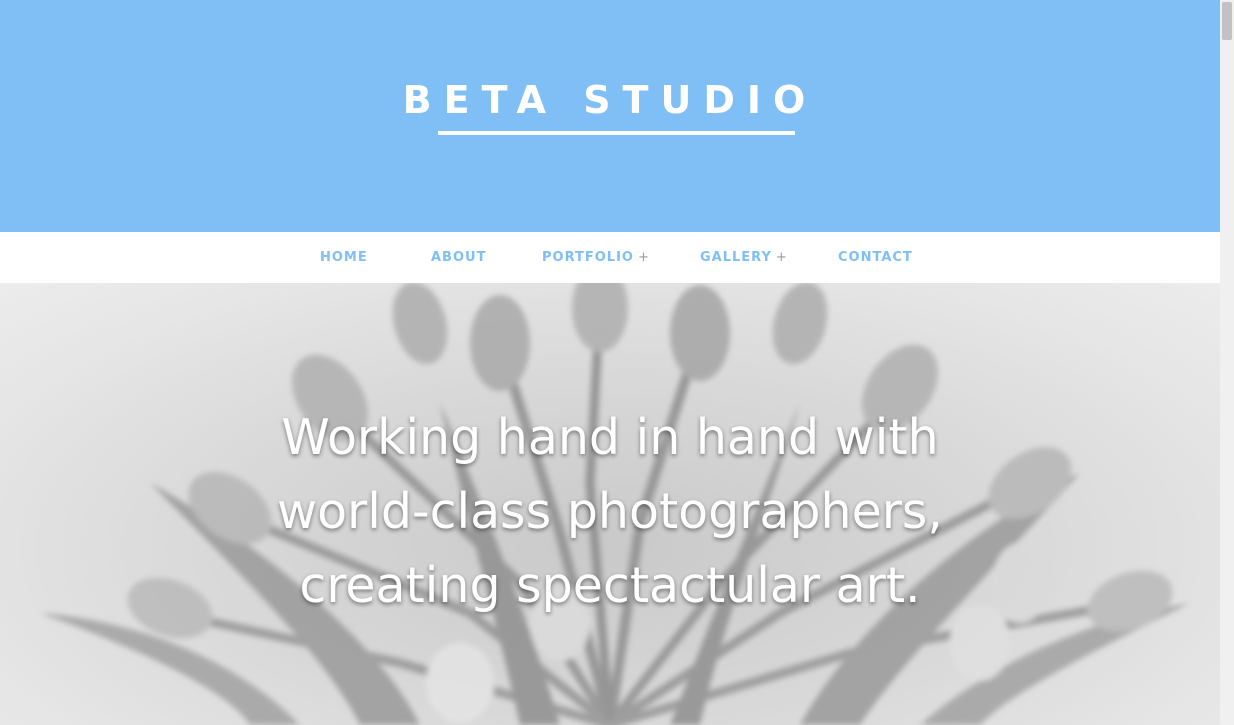  I want to click on main-nav: HOME ABOUT PORTFOLIO + GALLERY + CONTACT, so click(610, 257).